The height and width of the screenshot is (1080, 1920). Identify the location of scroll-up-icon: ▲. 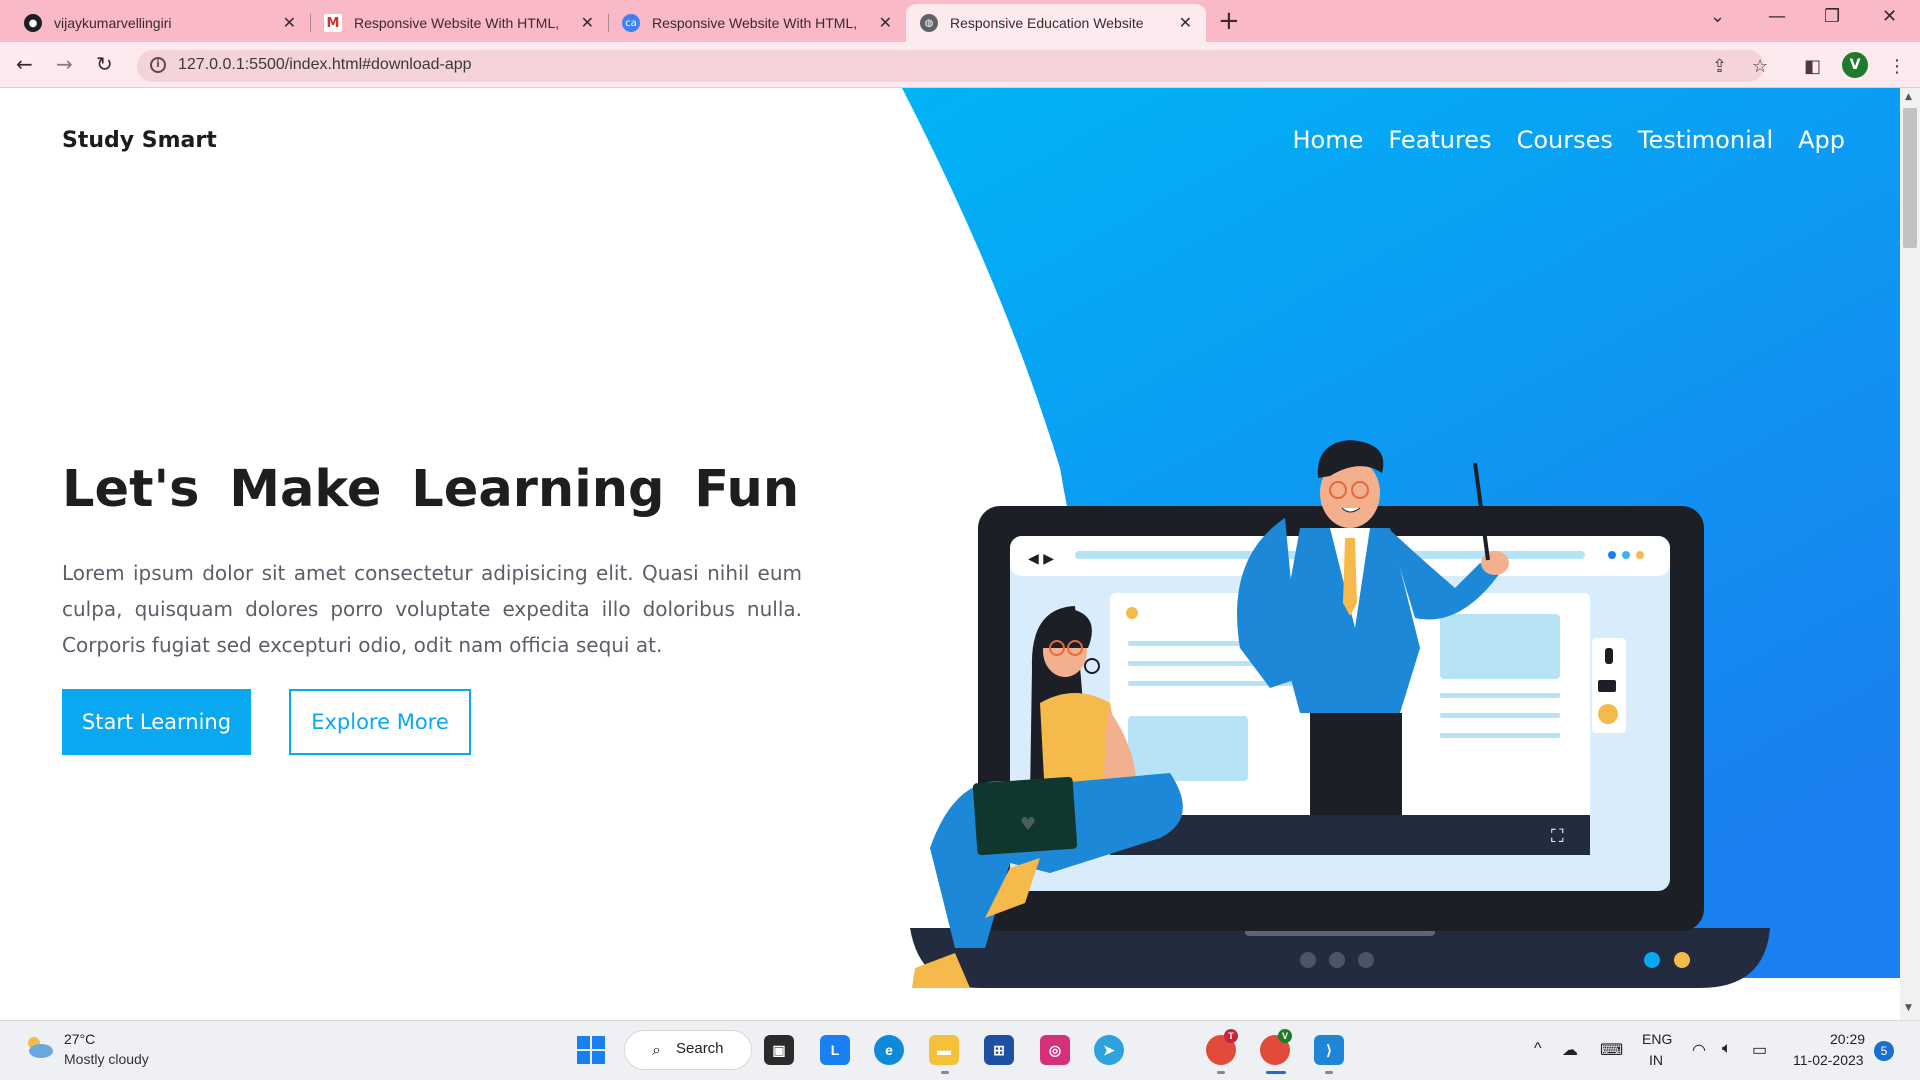
(1908, 97).